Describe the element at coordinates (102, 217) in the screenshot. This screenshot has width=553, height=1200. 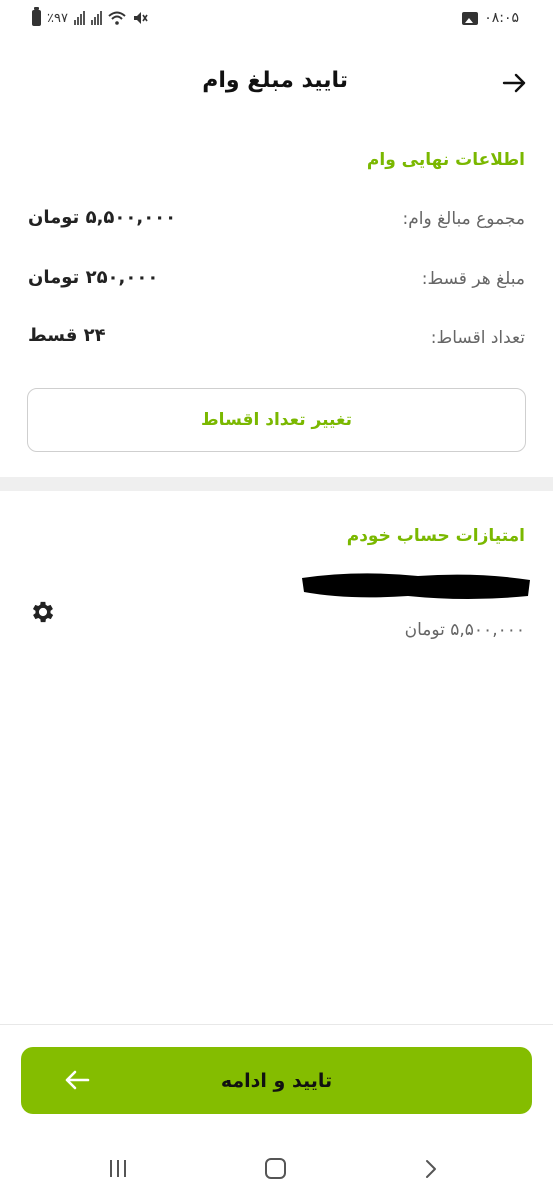
I see `total-loan-value: ۵,۵۰۰,۰۰۰ تومان` at that location.